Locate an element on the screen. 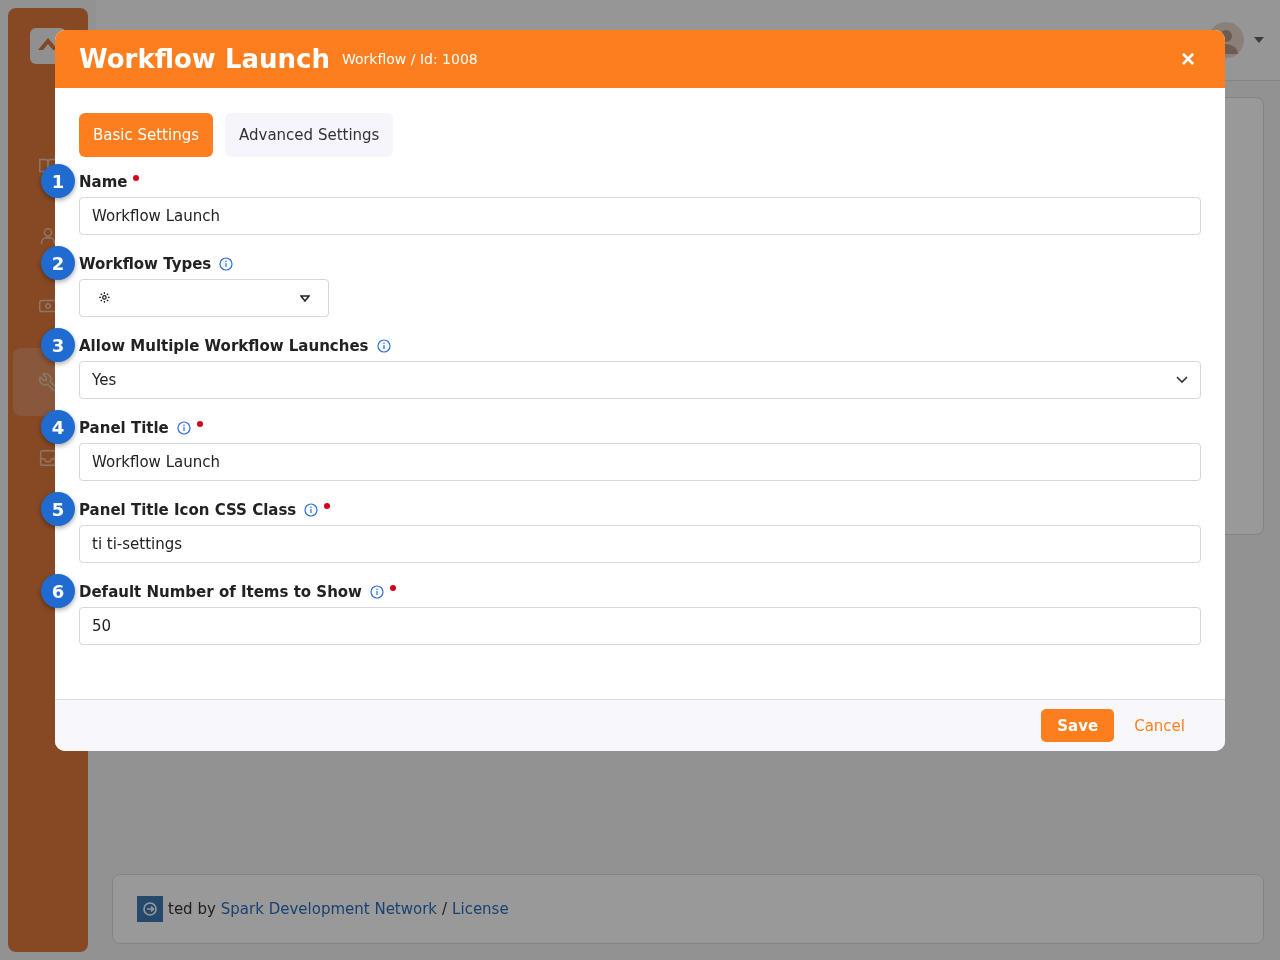 This screenshot has width=1280, height=960. step-marker: 2 is located at coordinates (58, 263).